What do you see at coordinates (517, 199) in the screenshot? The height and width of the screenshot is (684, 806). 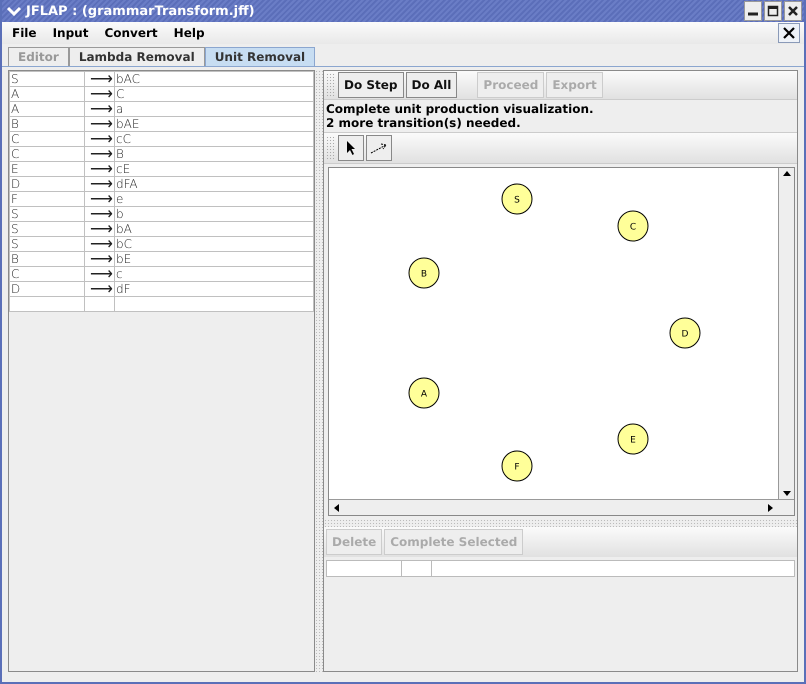 I see `state-node: S` at bounding box center [517, 199].